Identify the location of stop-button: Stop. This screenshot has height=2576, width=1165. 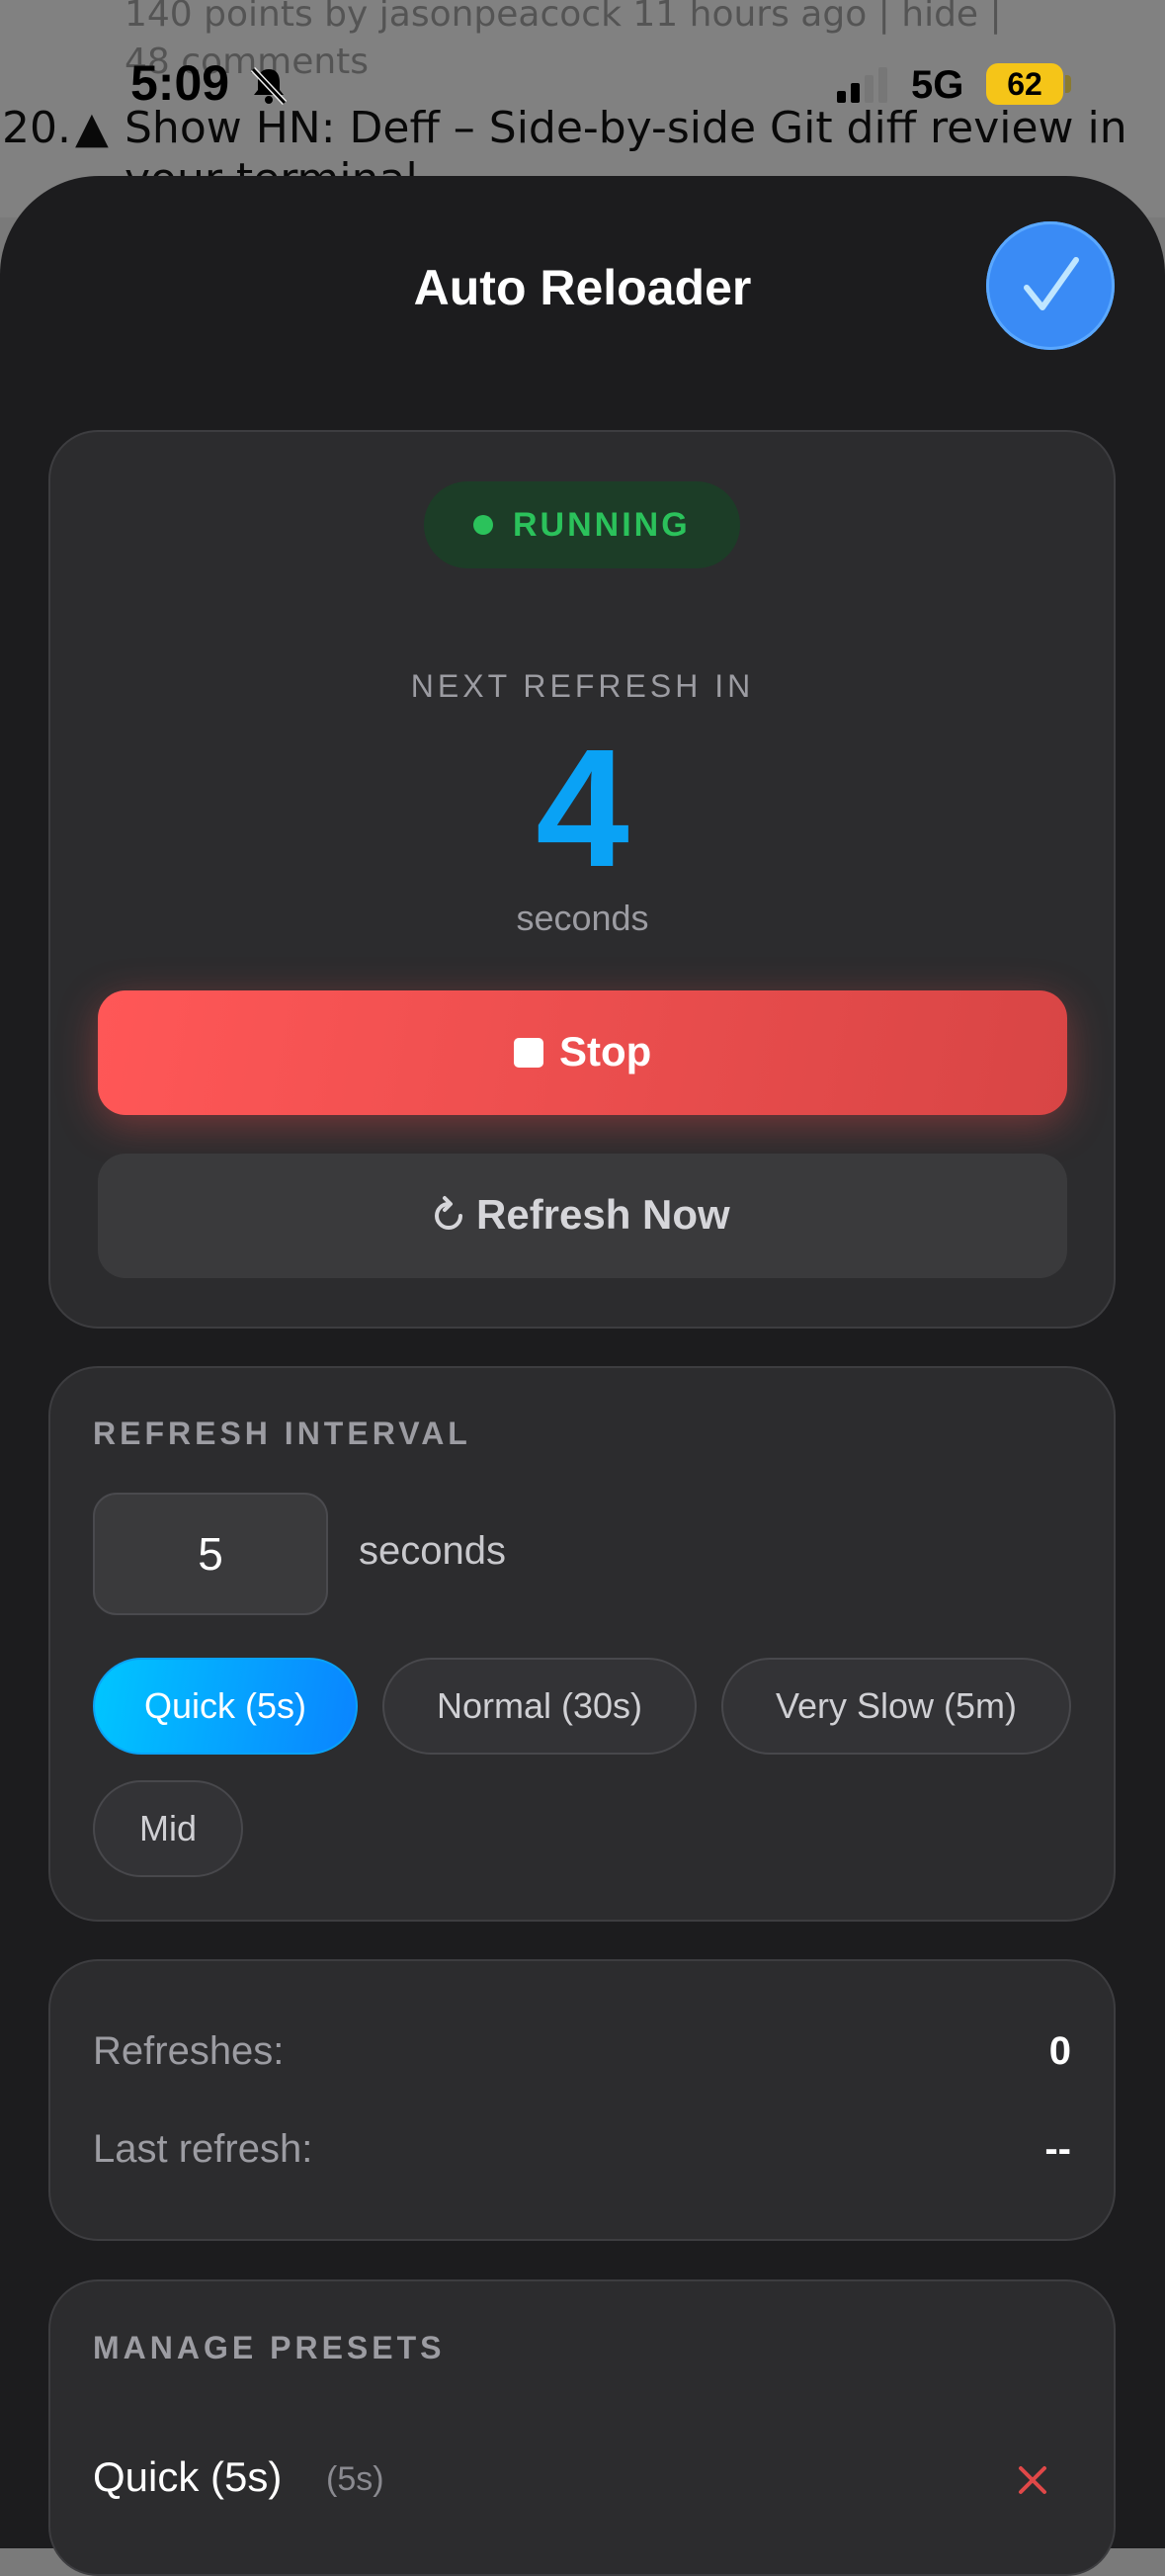
(582, 1052).